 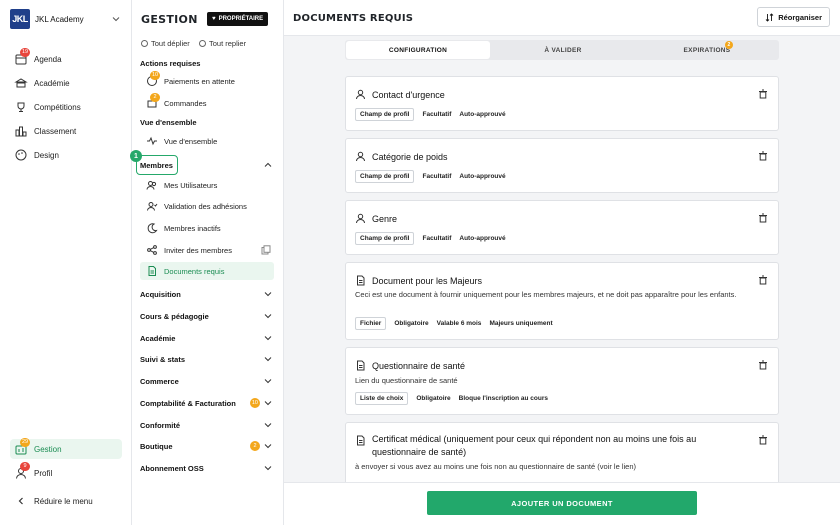 I want to click on vue-ensemble-item: Vue d'ensemble, so click(x=207, y=141).